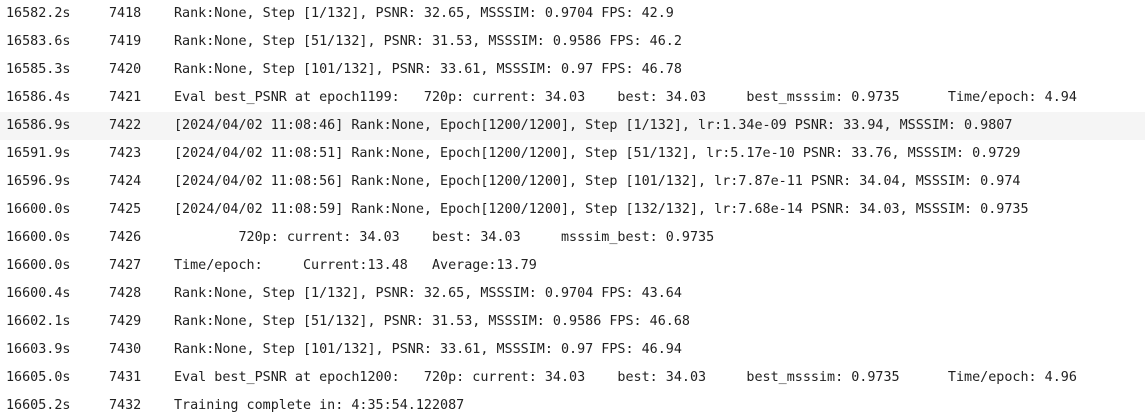 The height and width of the screenshot is (420, 1145). What do you see at coordinates (125, 405) in the screenshot?
I see `log-line-number: 7432` at bounding box center [125, 405].